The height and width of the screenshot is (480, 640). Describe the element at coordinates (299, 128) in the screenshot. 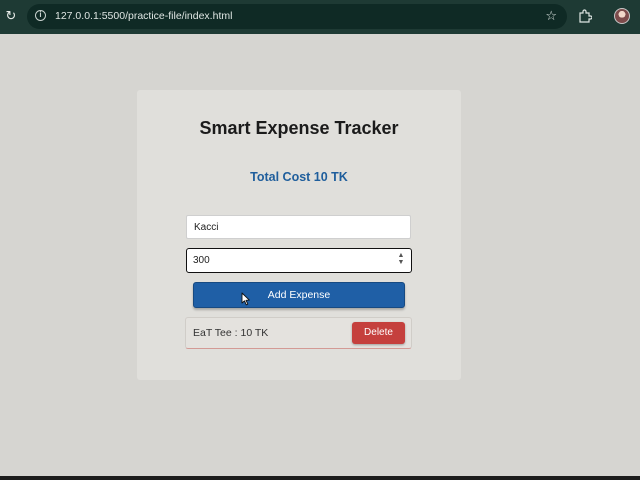

I see `page-title: Smart Expense Tracker` at that location.